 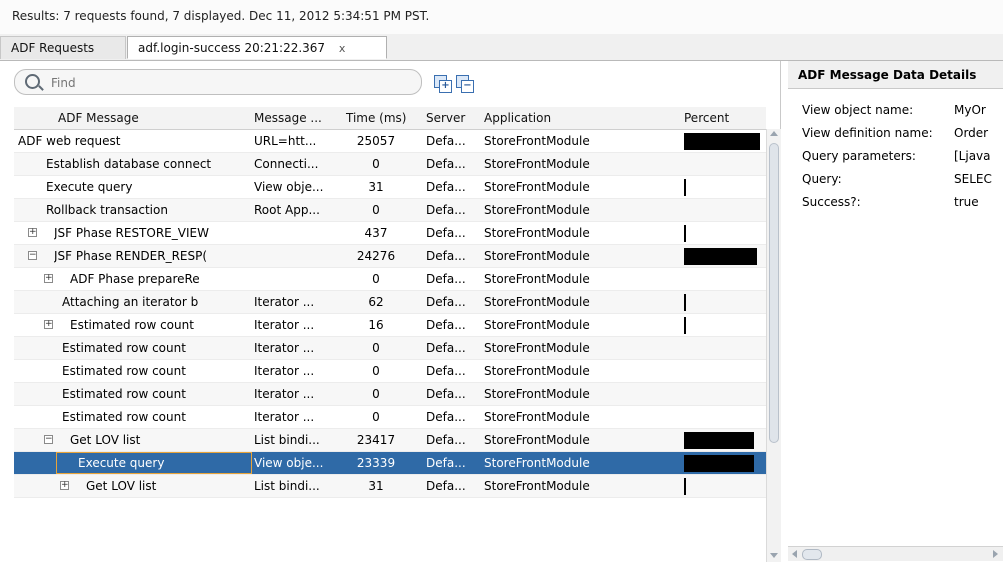 I want to click on search-input, so click(x=231, y=83).